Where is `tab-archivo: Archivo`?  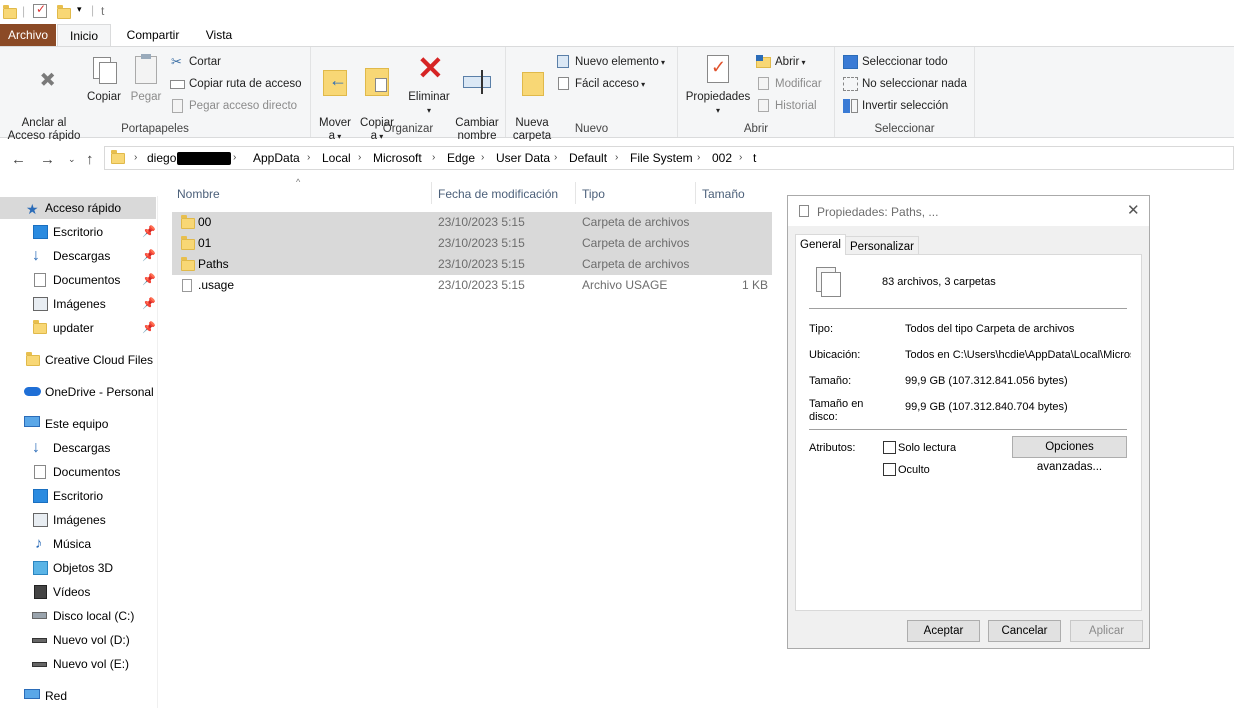 tab-archivo: Archivo is located at coordinates (28, 35).